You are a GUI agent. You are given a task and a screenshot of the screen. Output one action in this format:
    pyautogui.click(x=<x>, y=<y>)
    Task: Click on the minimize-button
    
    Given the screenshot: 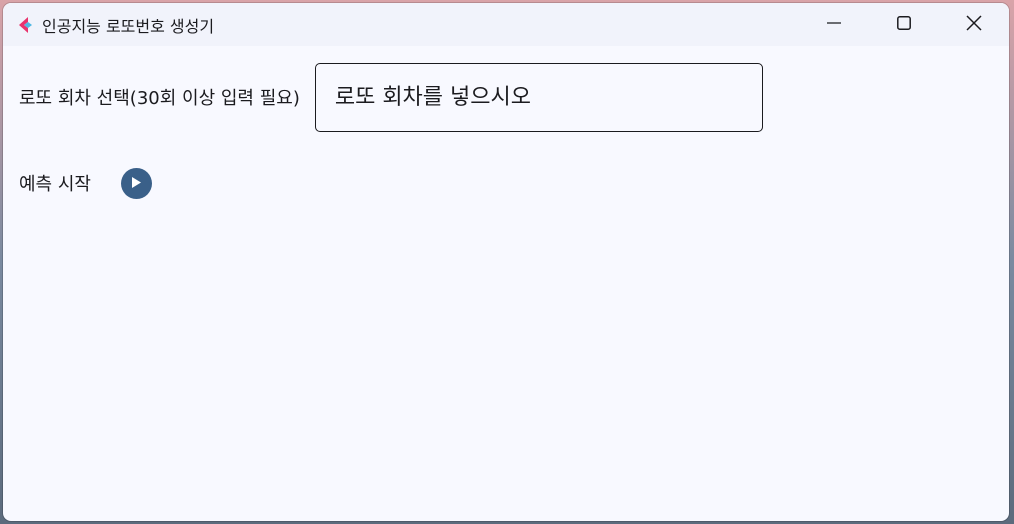 What is the action you would take?
    pyautogui.click(x=834, y=24)
    